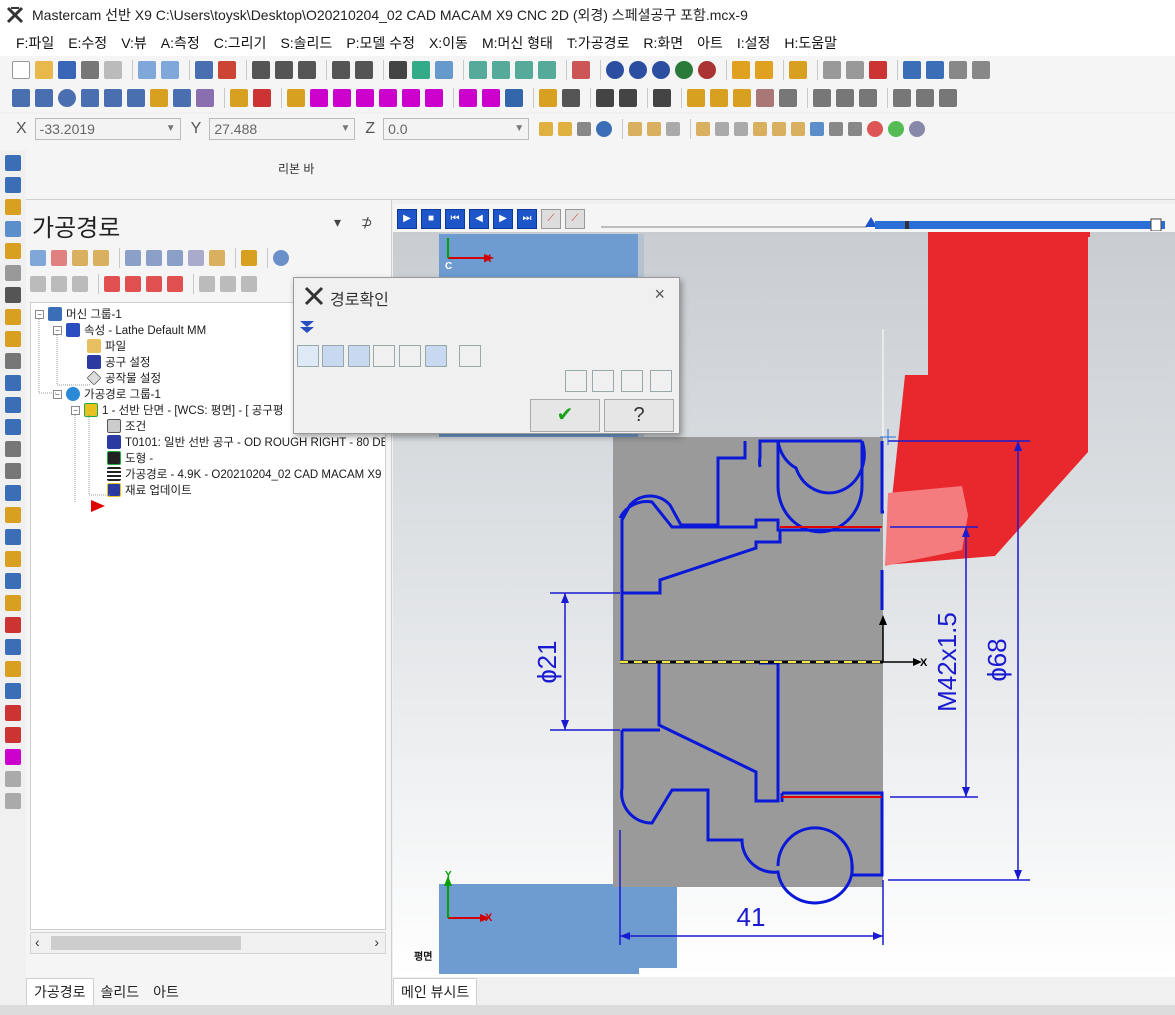  What do you see at coordinates (760, 129) in the screenshot?
I see `solid-select-icon` at bounding box center [760, 129].